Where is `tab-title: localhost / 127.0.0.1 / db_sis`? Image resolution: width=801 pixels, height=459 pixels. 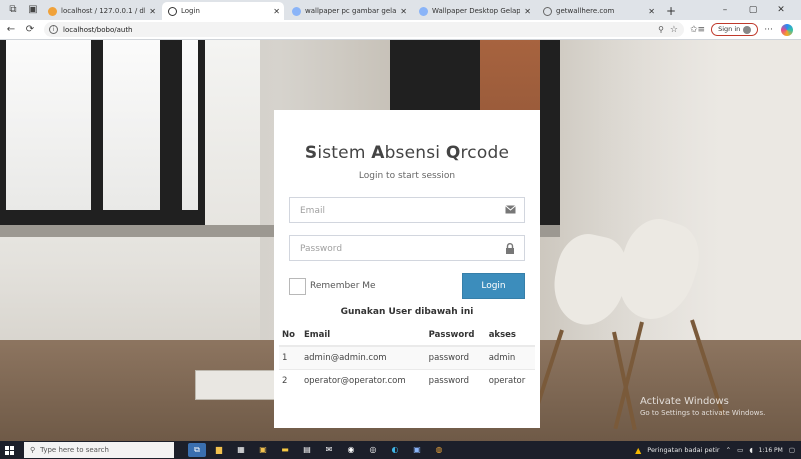
tab-title: localhost / 127.0.0.1 / db_sis is located at coordinates (103, 11).